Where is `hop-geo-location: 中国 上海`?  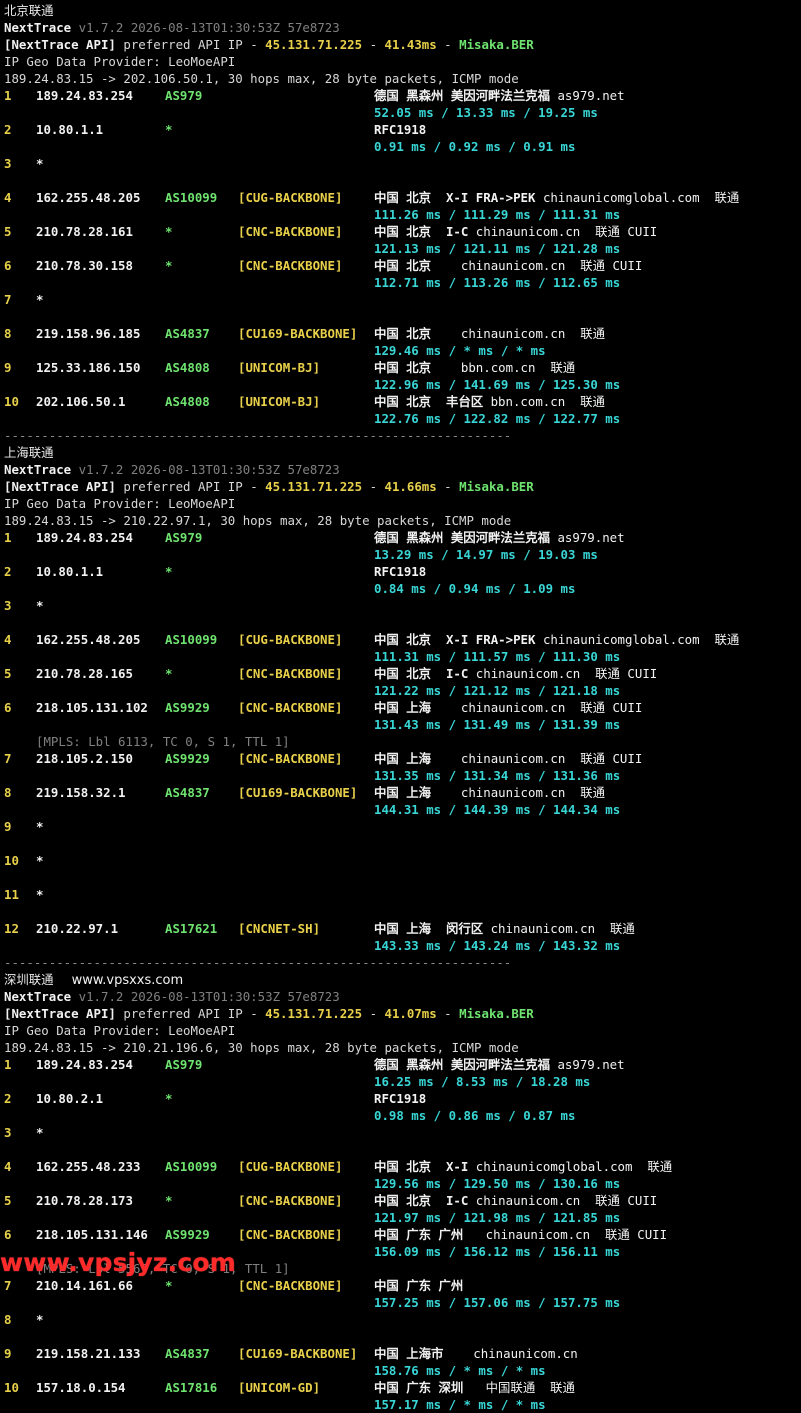 hop-geo-location: 中国 上海 is located at coordinates (403, 792).